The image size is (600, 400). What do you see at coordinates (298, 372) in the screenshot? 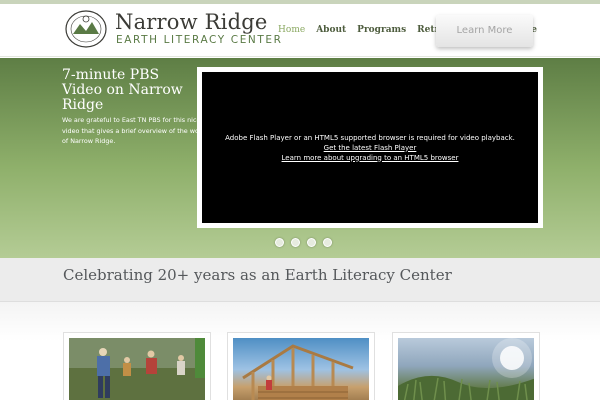
I see `cabin-frame-illustration` at bounding box center [298, 372].